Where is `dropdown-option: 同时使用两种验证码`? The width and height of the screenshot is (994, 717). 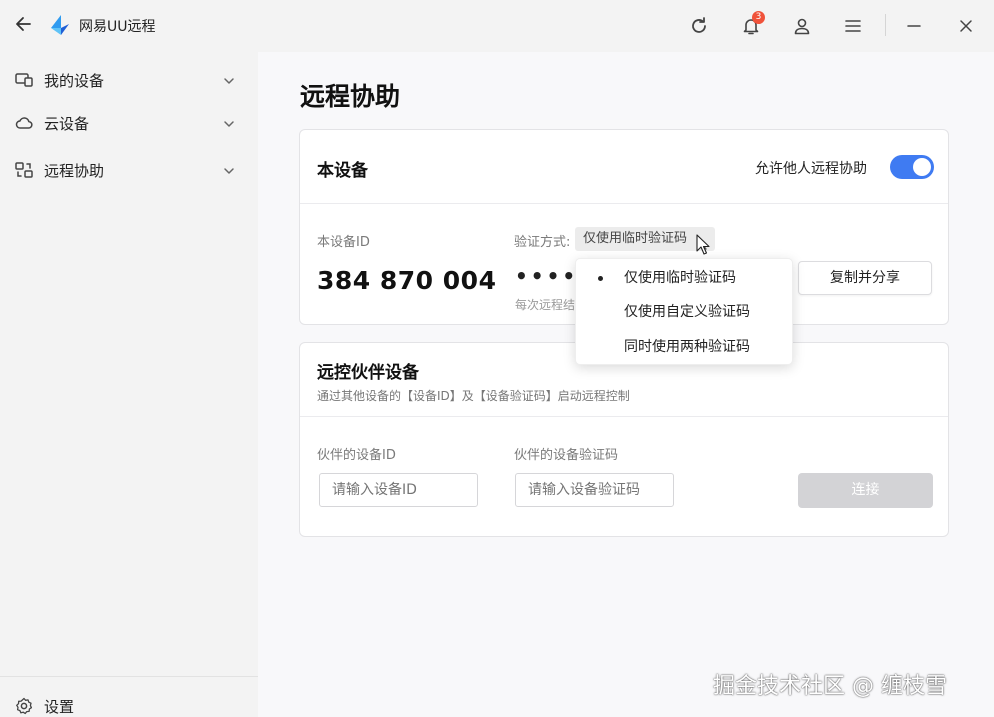
dropdown-option: 同时使用两种验证码 is located at coordinates (685, 347).